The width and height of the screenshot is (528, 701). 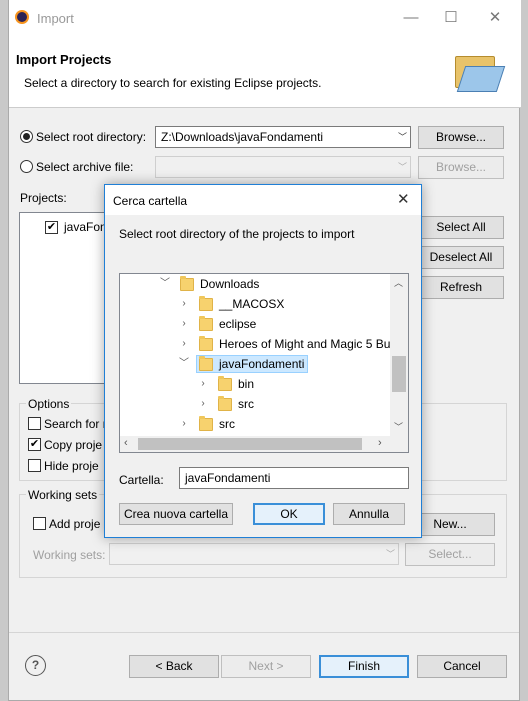 I want to click on tree-item-downloads: ﹀ Downloads, so click(x=255, y=284).